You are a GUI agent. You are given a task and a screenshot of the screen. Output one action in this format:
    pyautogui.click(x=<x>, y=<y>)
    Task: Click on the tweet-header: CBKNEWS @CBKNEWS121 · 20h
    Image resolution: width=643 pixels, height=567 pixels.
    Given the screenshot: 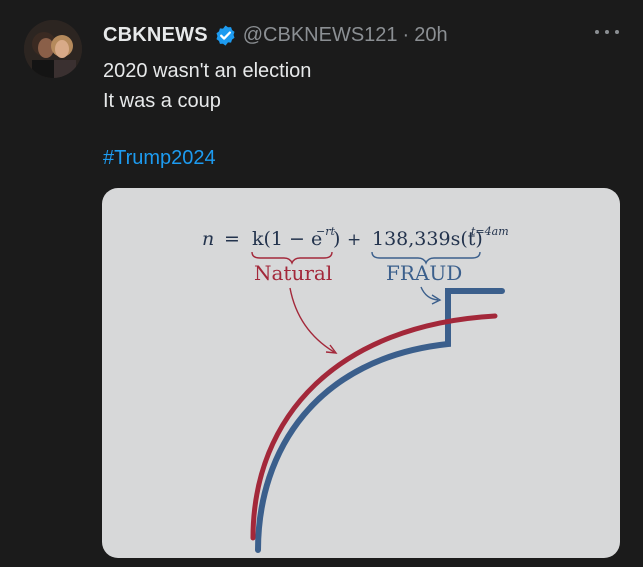 What is the action you would take?
    pyautogui.click(x=275, y=35)
    